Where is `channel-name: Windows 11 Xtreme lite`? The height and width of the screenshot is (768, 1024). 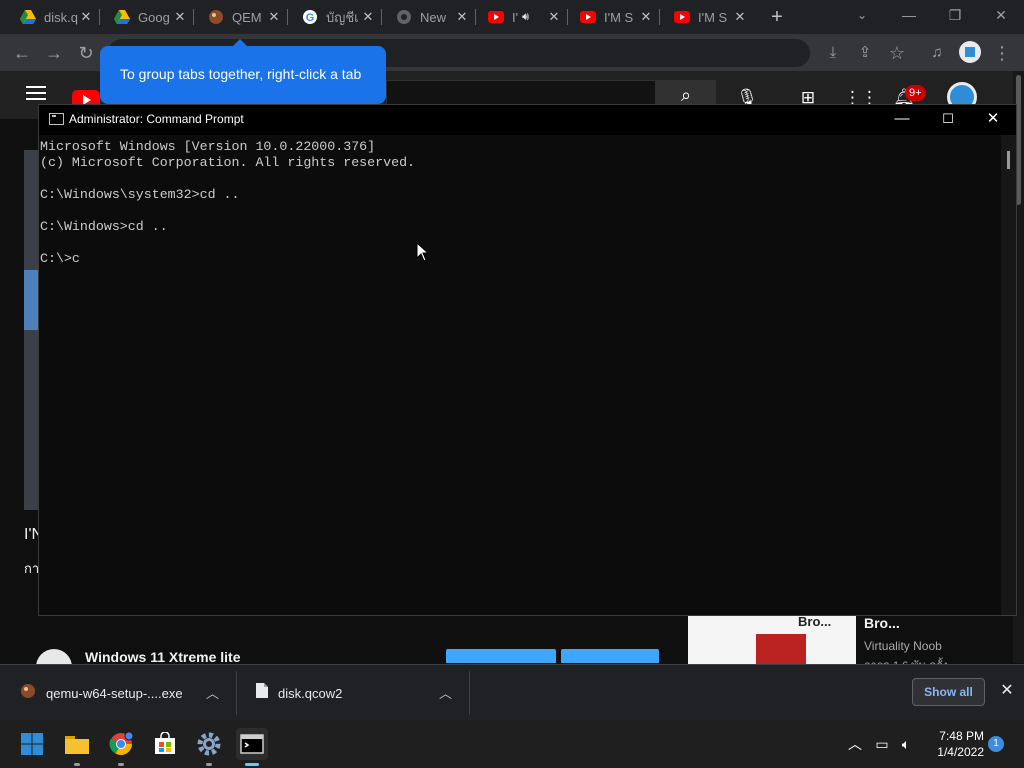 channel-name: Windows 11 Xtreme lite is located at coordinates (162, 657).